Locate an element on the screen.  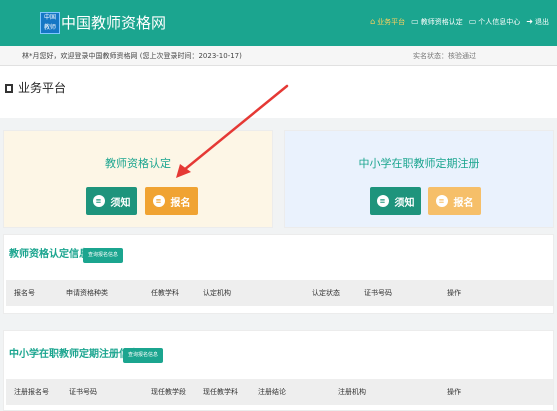
card-teacher-cert: 教师资格认定 ≡ 须知 ≡ 报名 is located at coordinates (138, 179).